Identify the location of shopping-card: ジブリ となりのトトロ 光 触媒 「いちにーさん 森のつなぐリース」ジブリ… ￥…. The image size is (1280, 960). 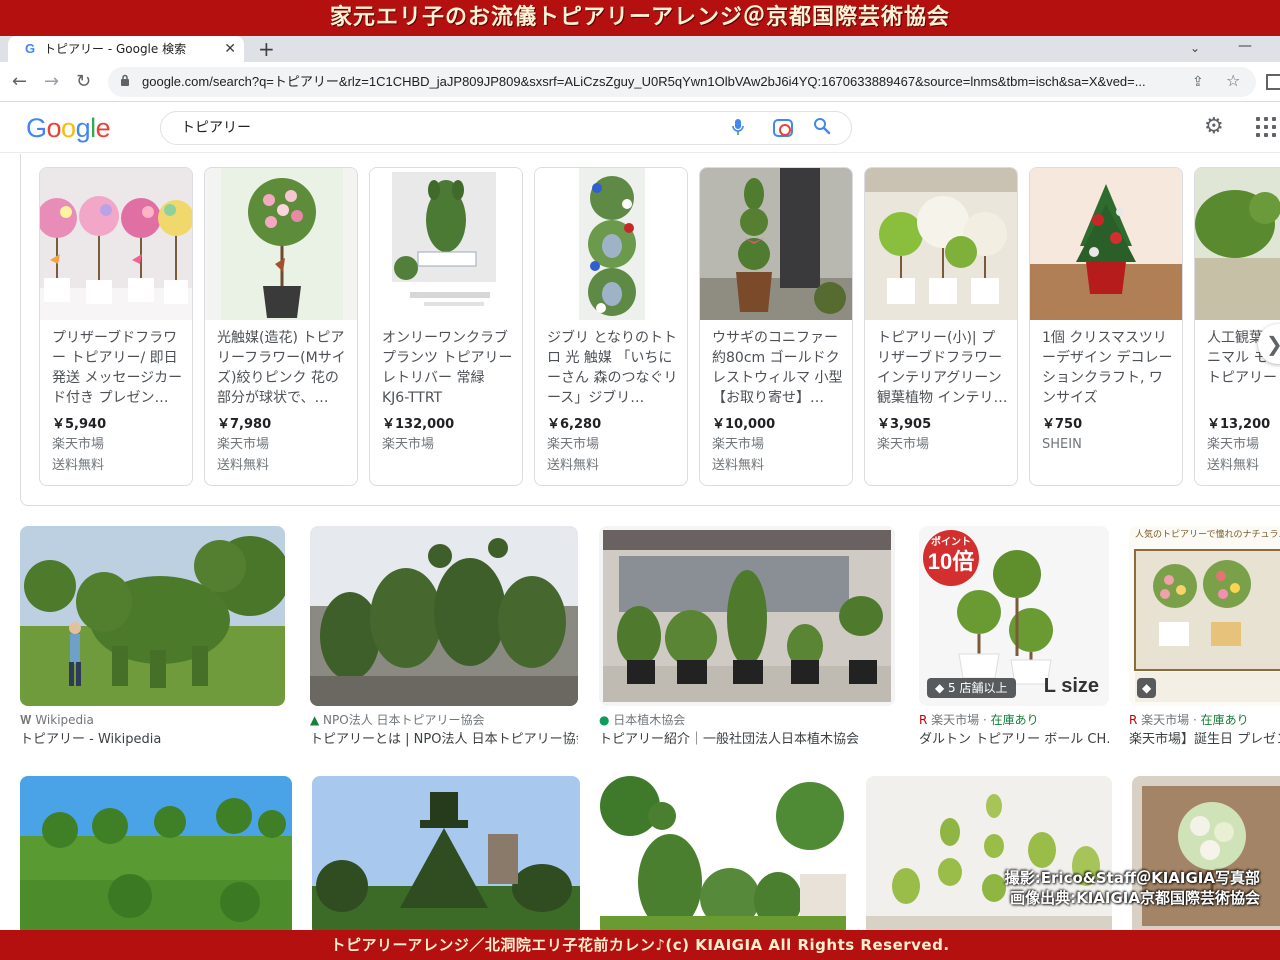
(611, 326).